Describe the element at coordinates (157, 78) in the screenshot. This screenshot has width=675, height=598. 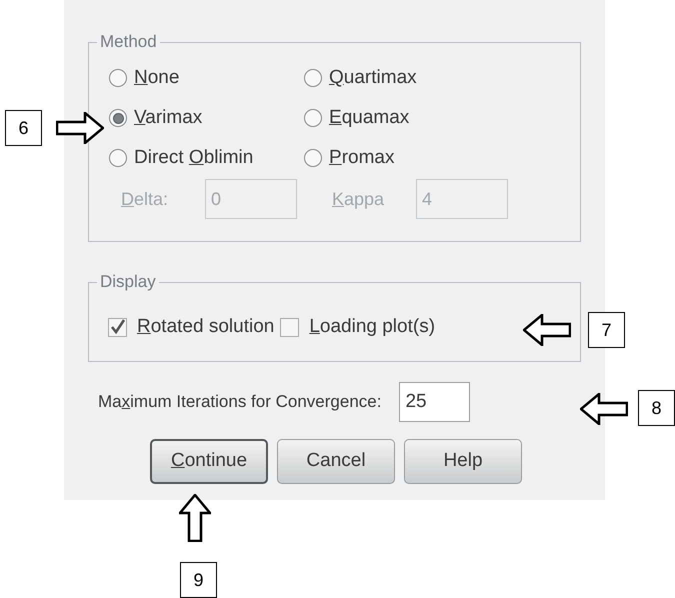
I see `radio-label: None` at that location.